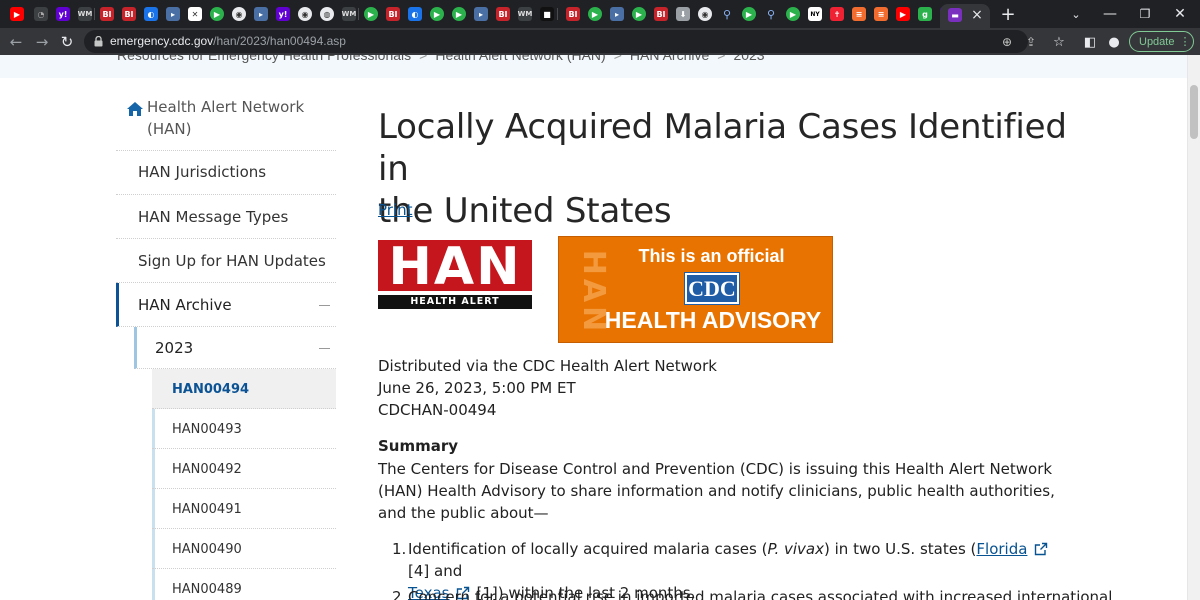 This screenshot has width=1200, height=600. I want to click on florida-link: Florida, so click(1001, 549).